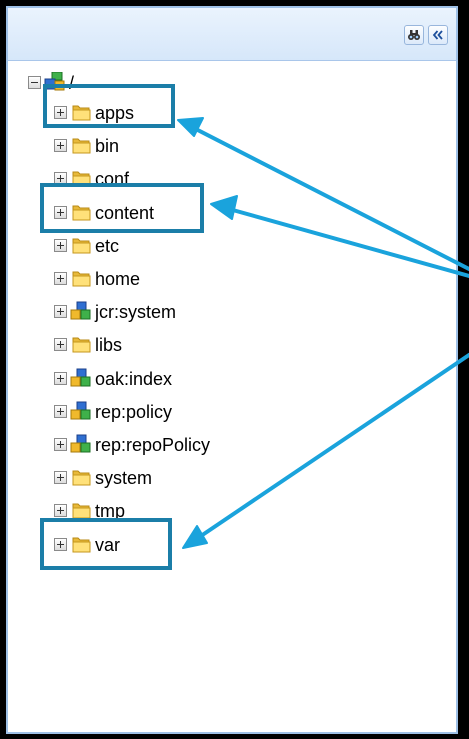  What do you see at coordinates (344, 241) in the screenshot?
I see `annotation-arrow-content` at bounding box center [344, 241].